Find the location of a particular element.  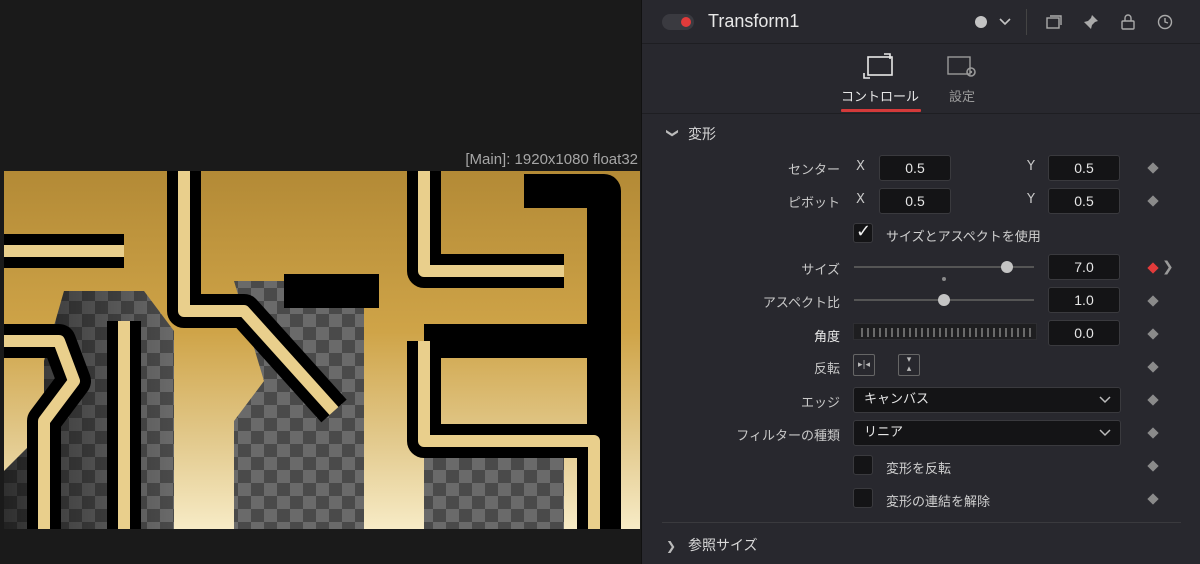

section-transform-label: 変形 is located at coordinates (702, 135).